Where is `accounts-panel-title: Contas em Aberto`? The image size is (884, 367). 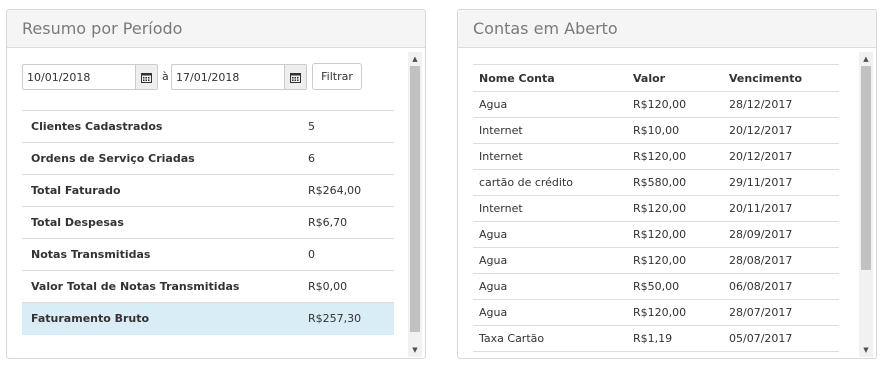
accounts-panel-title: Contas em Aberto is located at coordinates (667, 29).